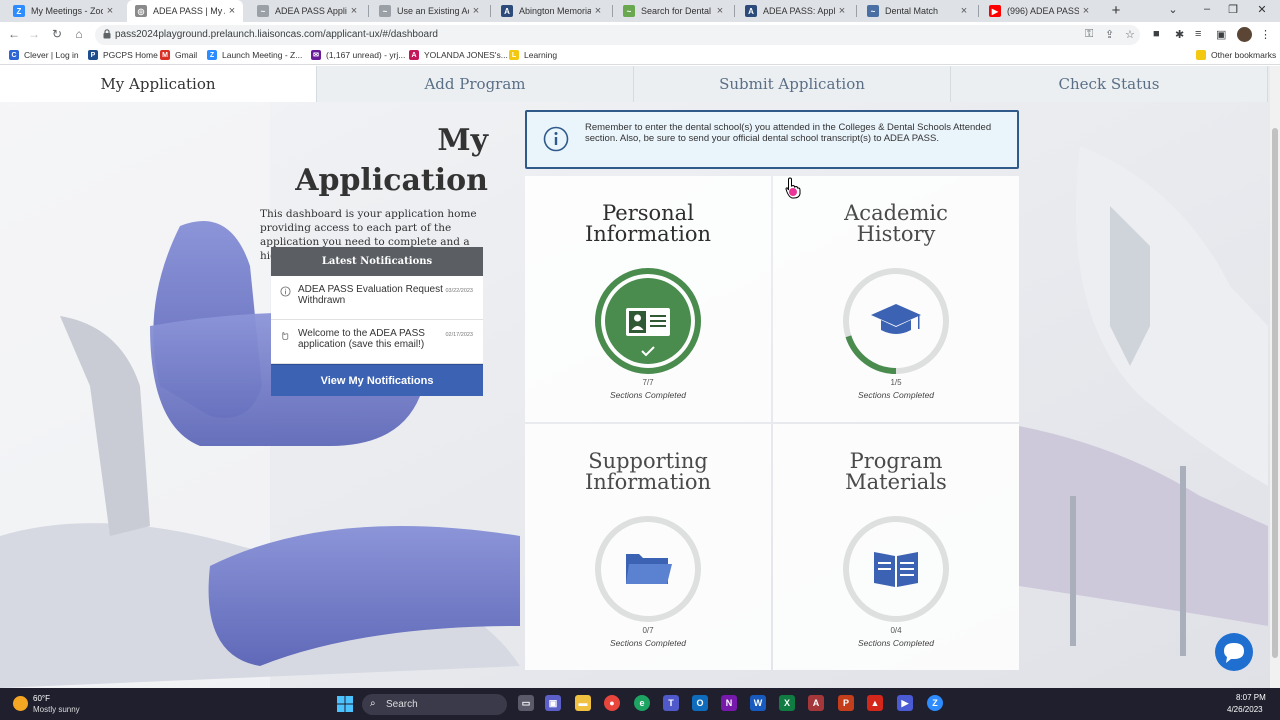  What do you see at coordinates (648, 321) in the screenshot?
I see `progress-ring` at bounding box center [648, 321].